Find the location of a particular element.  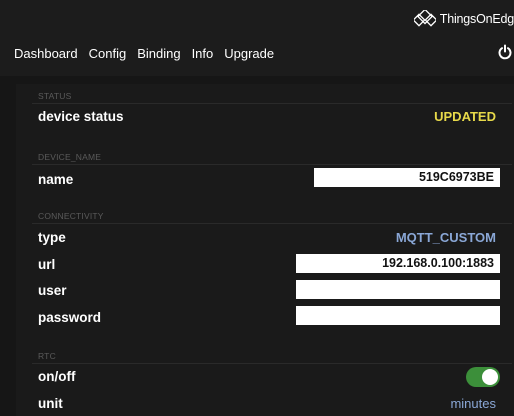

password-label: password is located at coordinates (70, 317).